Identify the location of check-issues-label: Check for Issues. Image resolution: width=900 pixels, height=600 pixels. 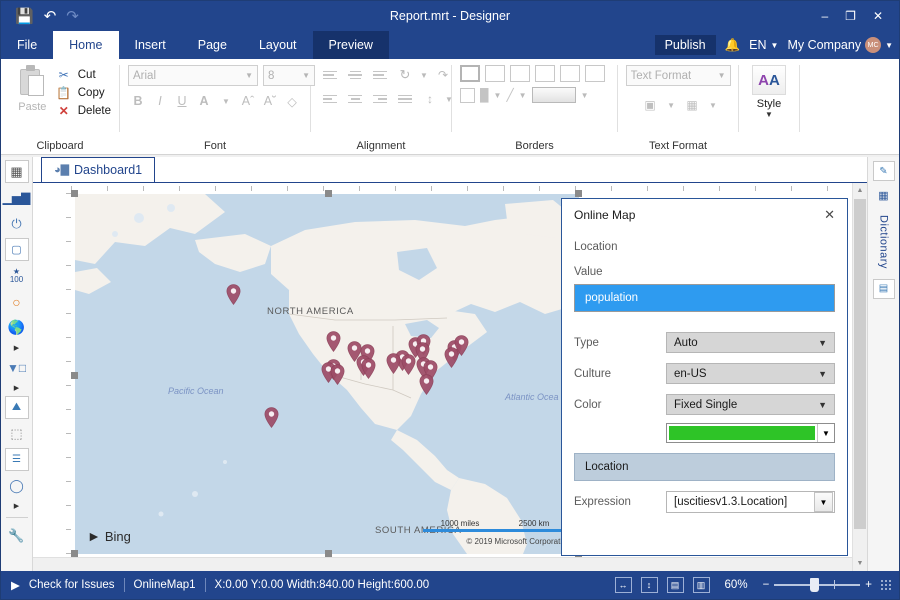
(72, 585).